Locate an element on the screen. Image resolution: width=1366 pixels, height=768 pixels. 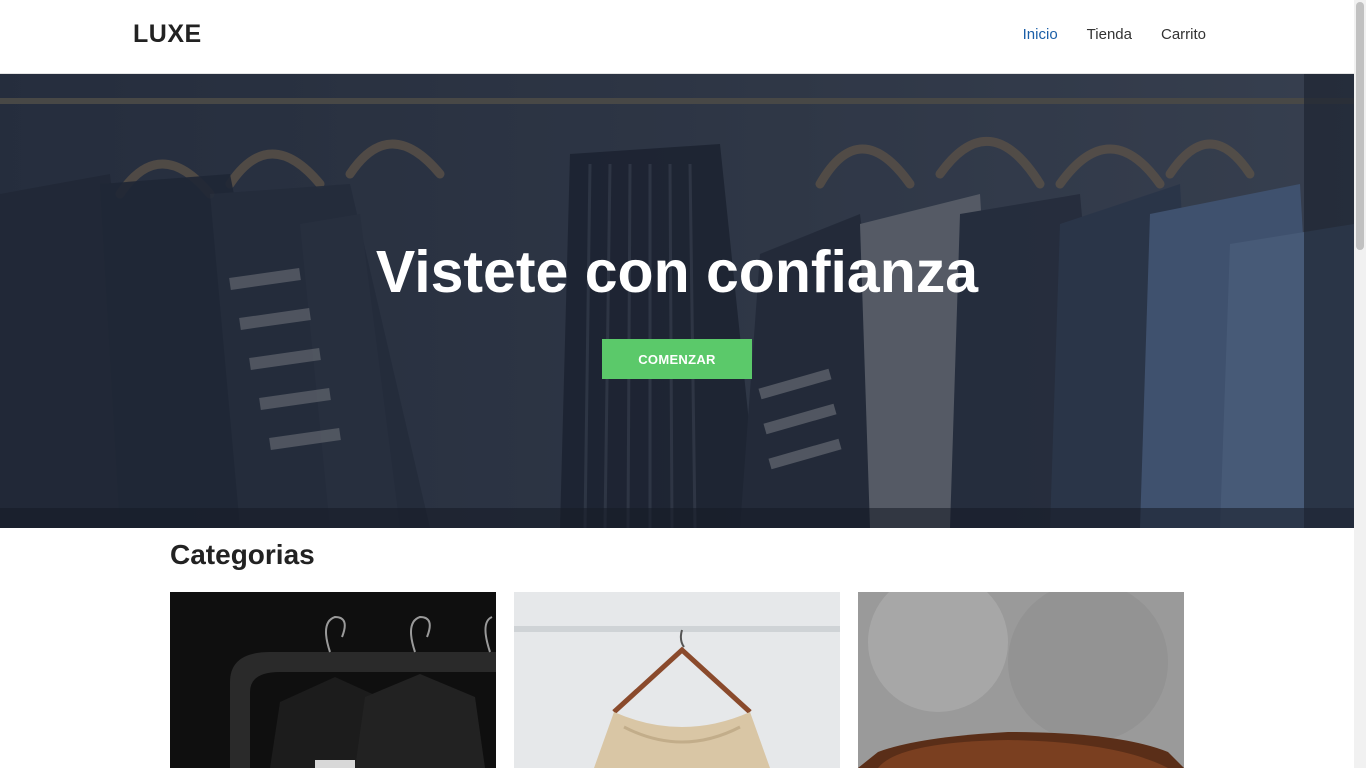
category-image-knit-top is located at coordinates (677, 680).